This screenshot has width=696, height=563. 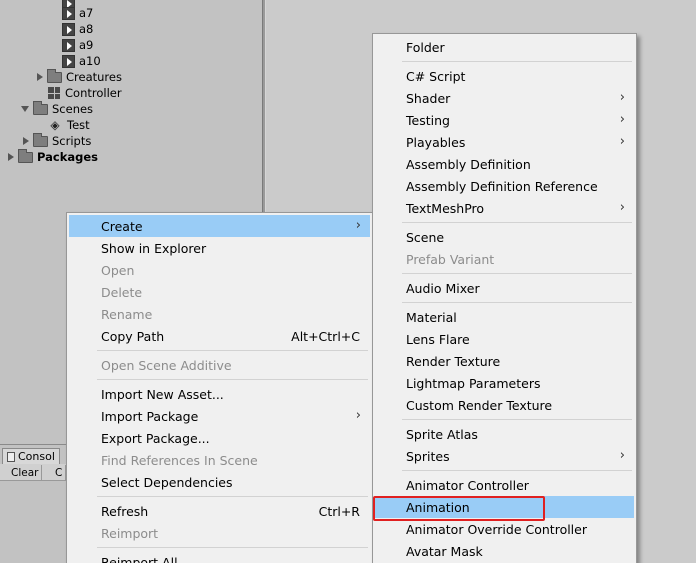 I want to click on shortcut-label: Alt+Ctrl+C, so click(x=325, y=336).